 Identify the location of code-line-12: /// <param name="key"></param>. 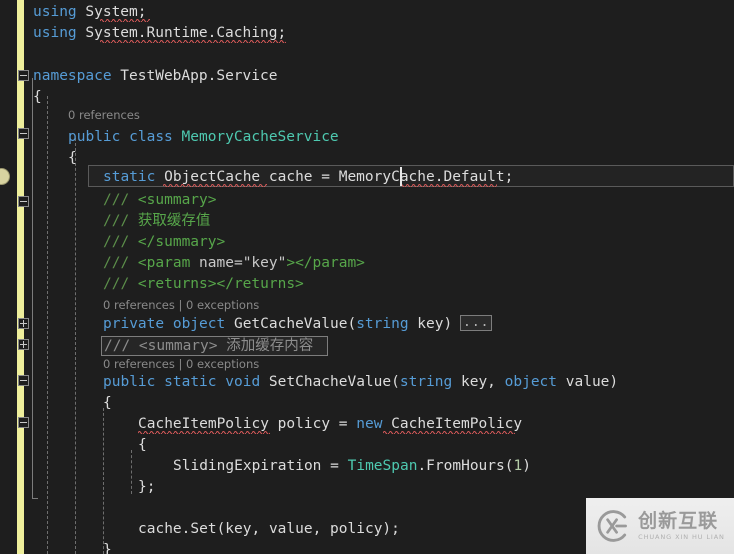
(234, 263).